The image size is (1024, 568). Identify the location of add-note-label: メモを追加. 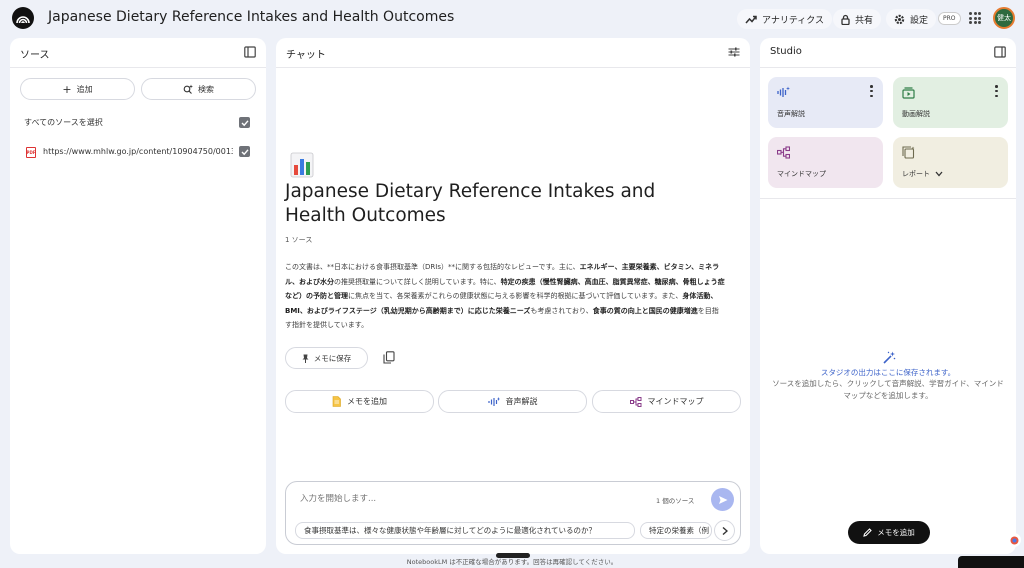
(896, 532).